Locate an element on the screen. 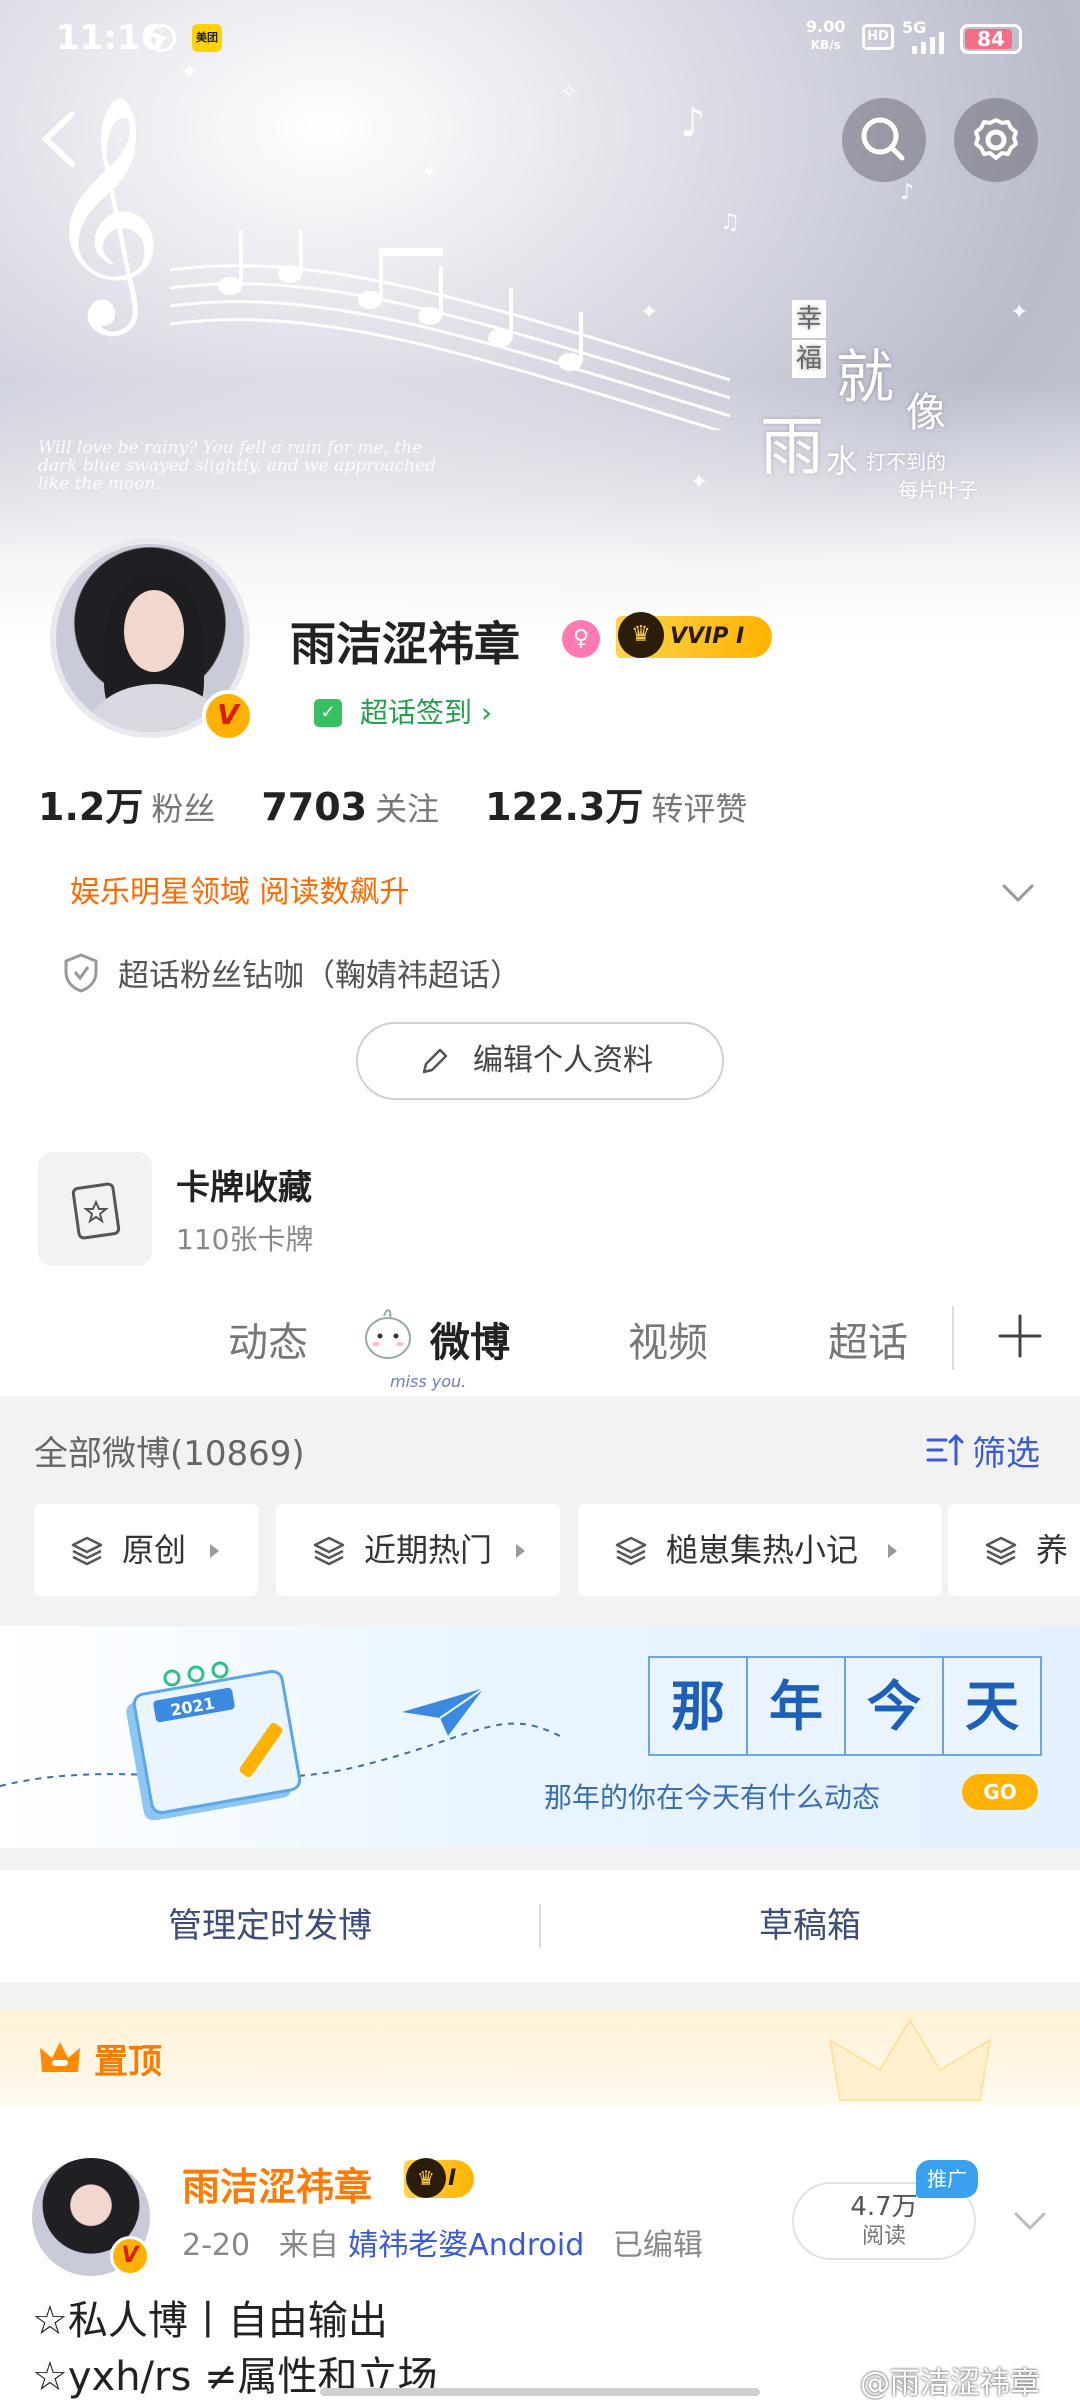  profile-stats: 1.2万 粉丝 7703 关注 122.3万 转评赞 is located at coordinates (415, 803).